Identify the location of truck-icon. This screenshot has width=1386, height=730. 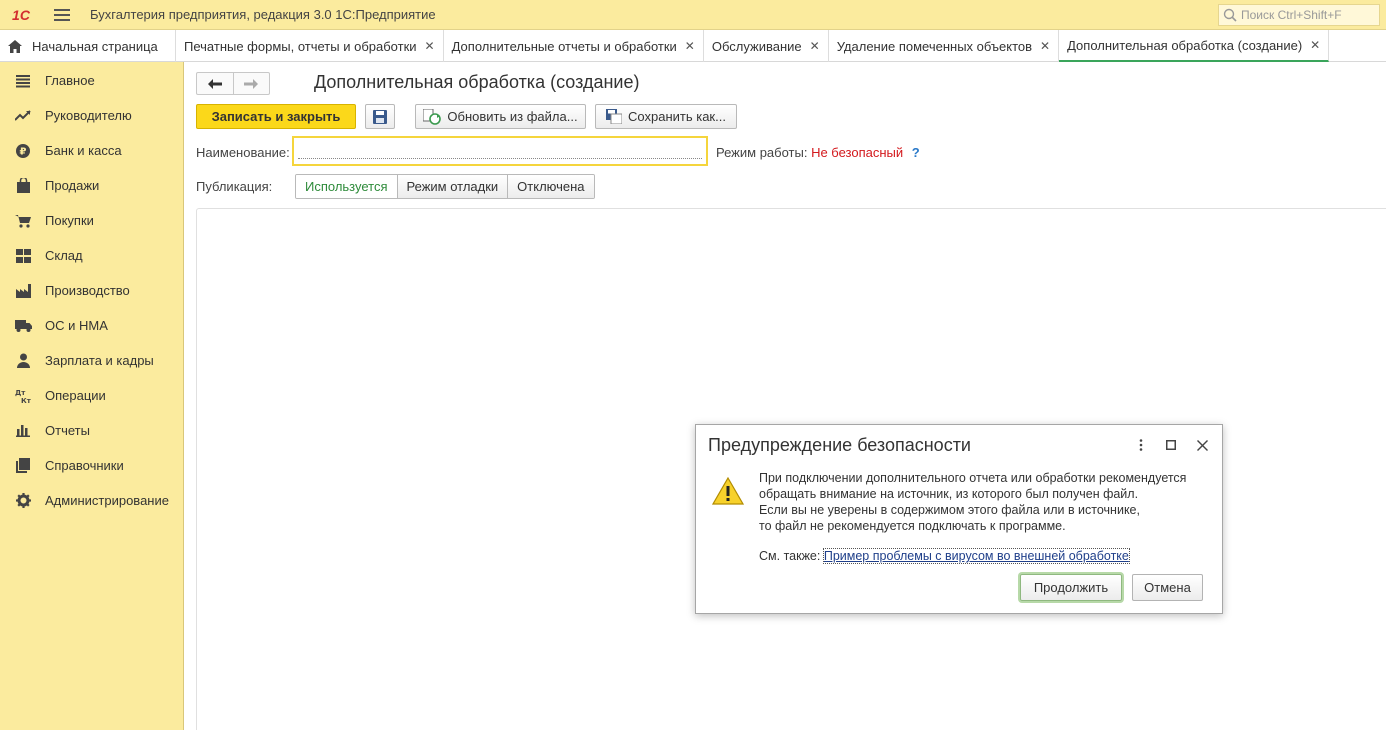
(23, 326).